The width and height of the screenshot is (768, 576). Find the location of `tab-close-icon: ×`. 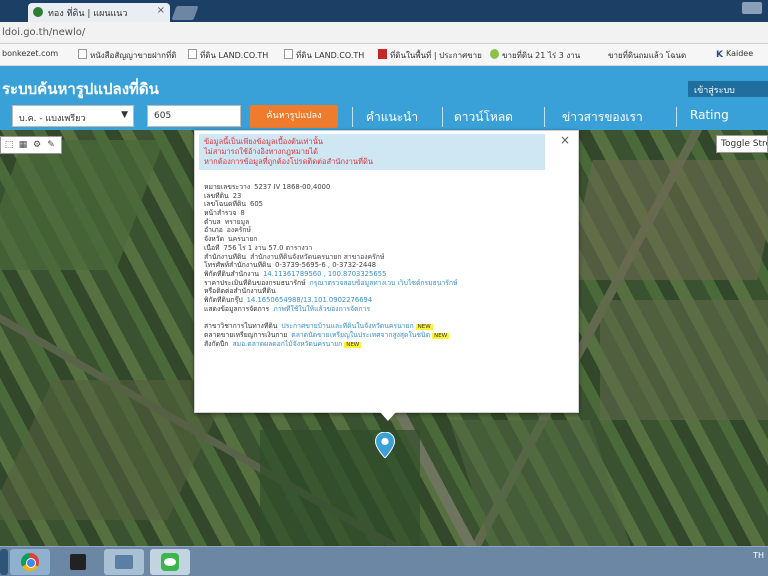

tab-close-icon: × is located at coordinates (161, 10).